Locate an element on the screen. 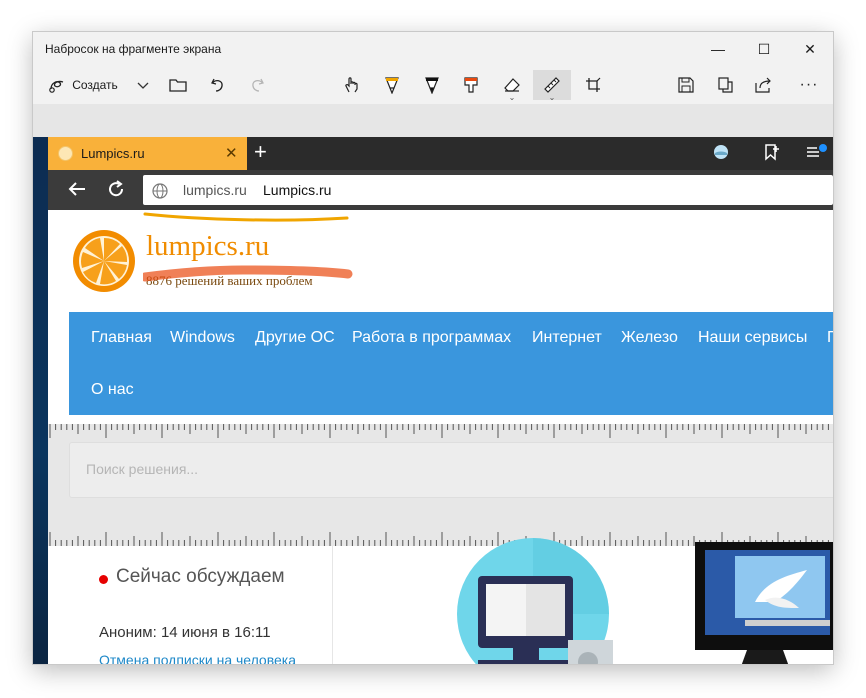 This screenshot has width=866, height=698. browser-nav-bar: lumpics.ru Lumpics.ru is located at coordinates (440, 190).